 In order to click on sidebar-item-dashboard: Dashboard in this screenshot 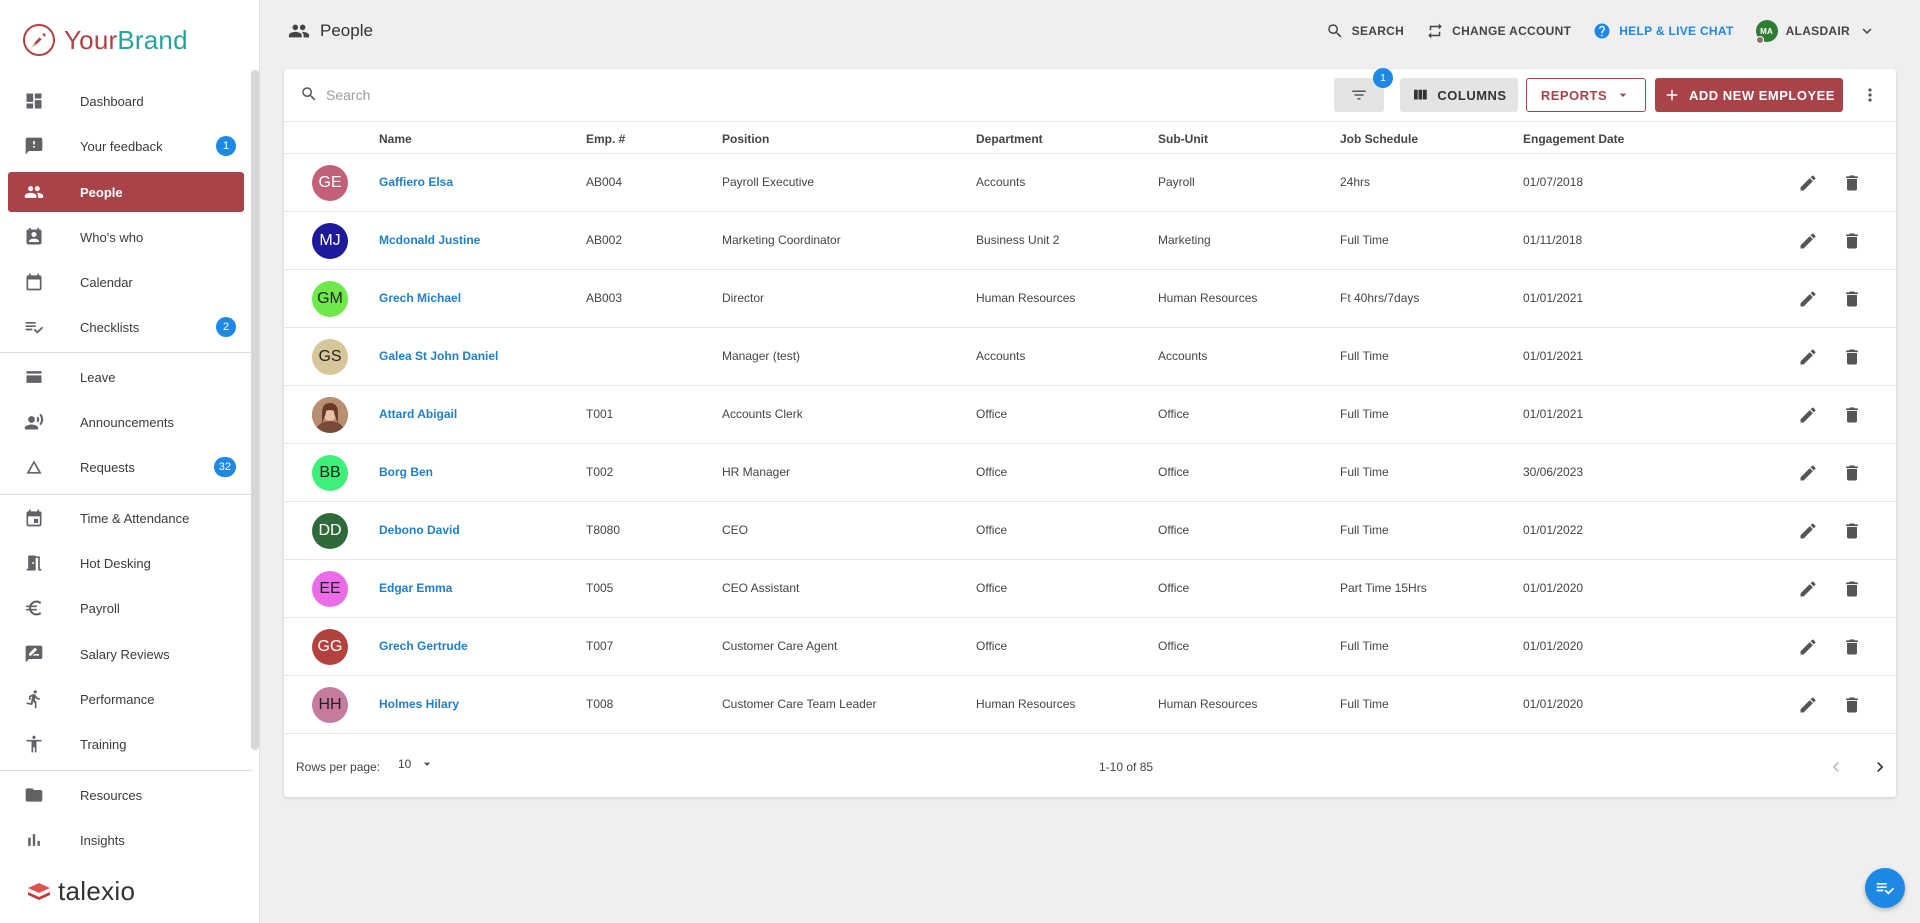, I will do `click(126, 101)`.